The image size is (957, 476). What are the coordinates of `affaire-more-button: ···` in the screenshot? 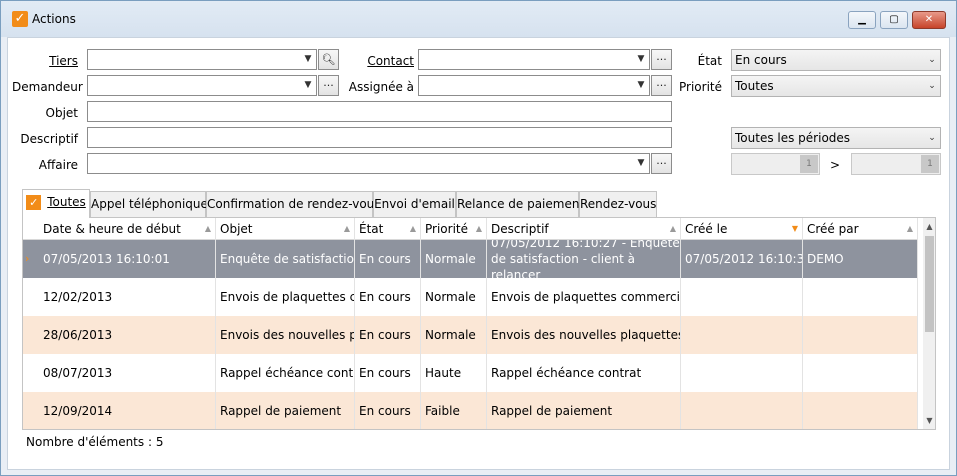 It's located at (661, 163).